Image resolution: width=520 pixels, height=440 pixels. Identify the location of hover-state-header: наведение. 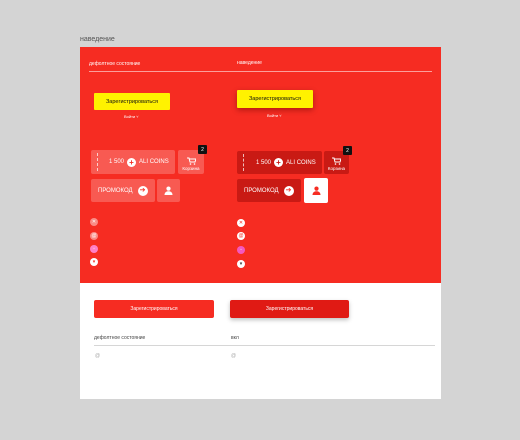
(249, 63).